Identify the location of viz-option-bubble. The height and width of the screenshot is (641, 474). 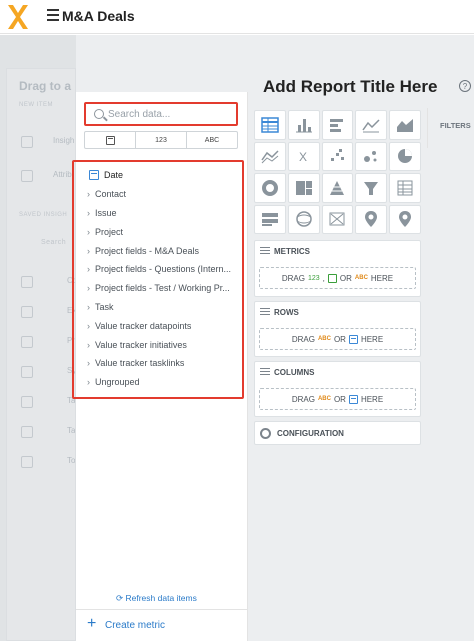
(371, 156).